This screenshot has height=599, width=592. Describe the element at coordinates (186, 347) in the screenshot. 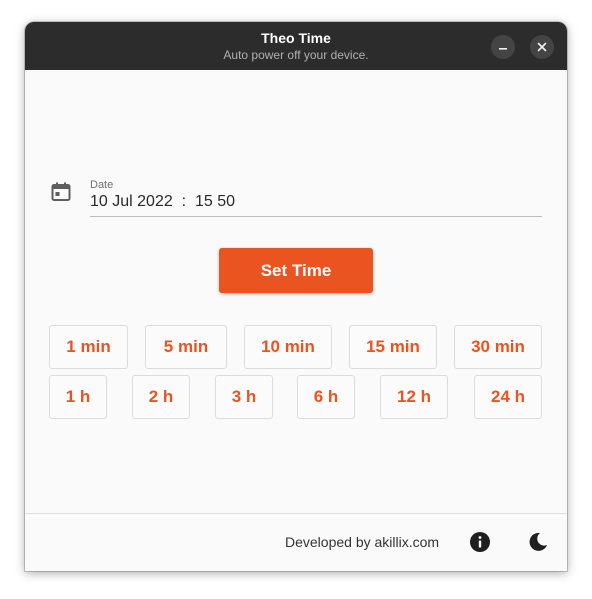

I see `preset-5-min-button: 5 min` at that location.